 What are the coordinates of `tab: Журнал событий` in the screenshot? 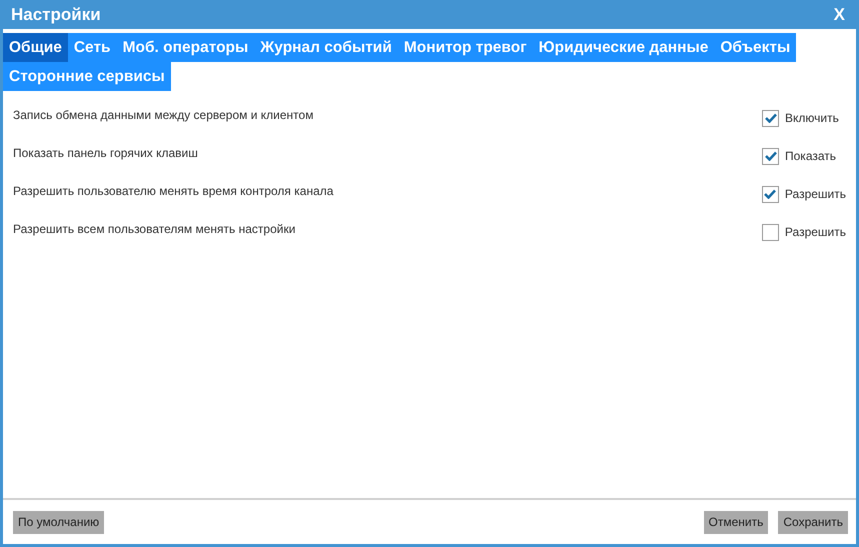 It's located at (326, 47).